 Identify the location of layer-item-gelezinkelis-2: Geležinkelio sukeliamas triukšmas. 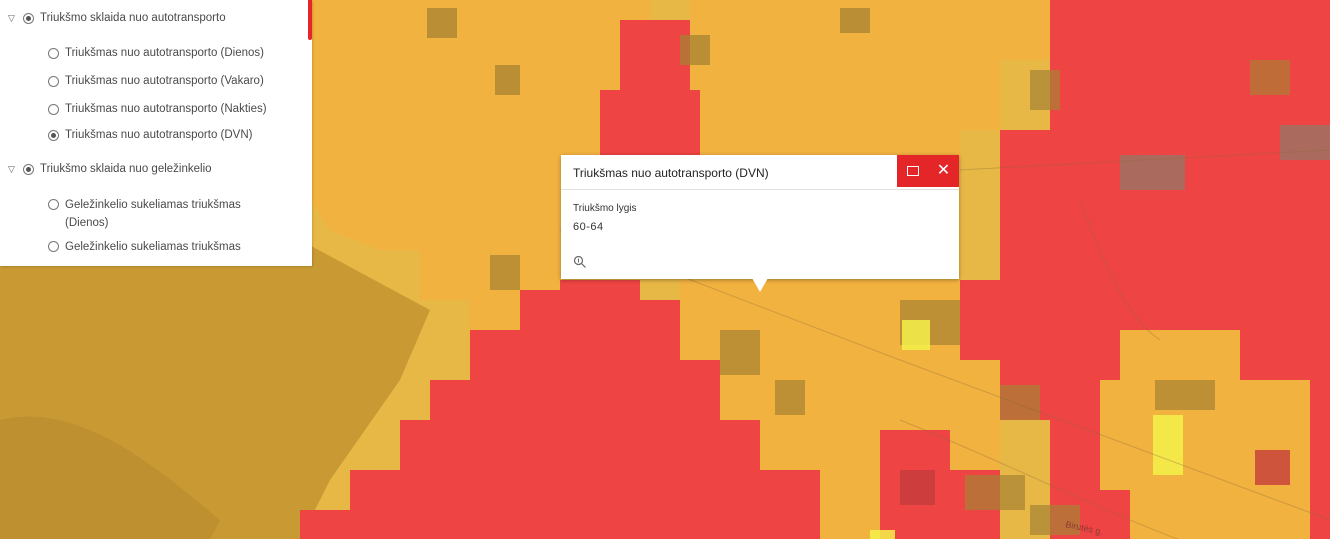
(151, 247).